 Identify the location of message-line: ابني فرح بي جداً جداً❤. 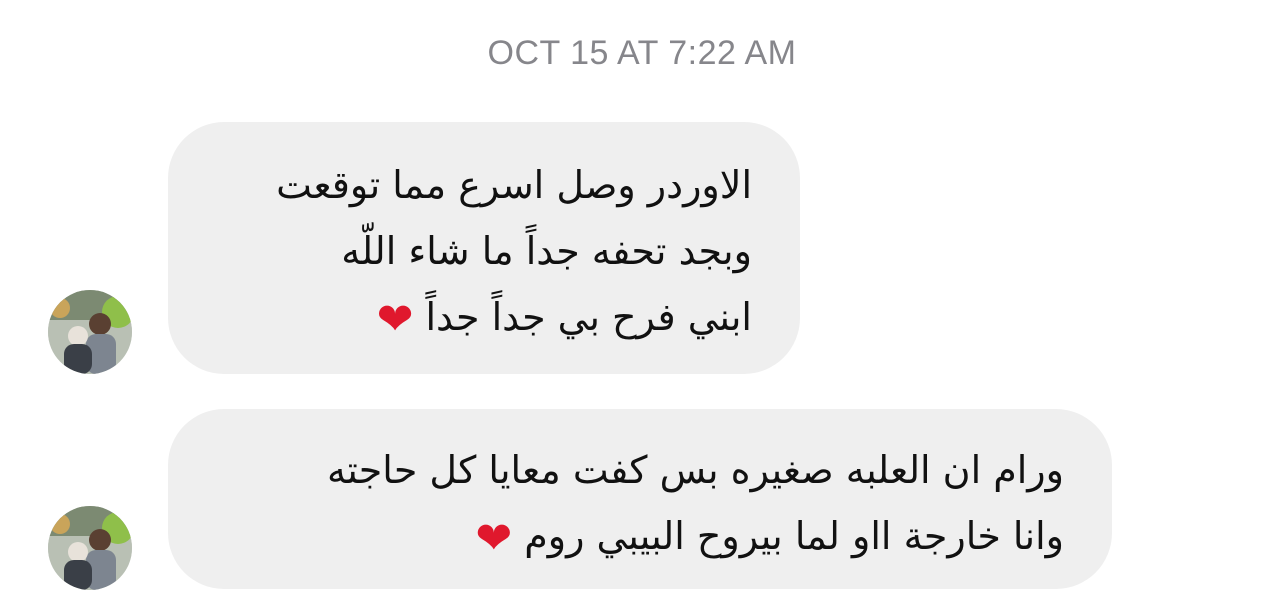
(478, 318).